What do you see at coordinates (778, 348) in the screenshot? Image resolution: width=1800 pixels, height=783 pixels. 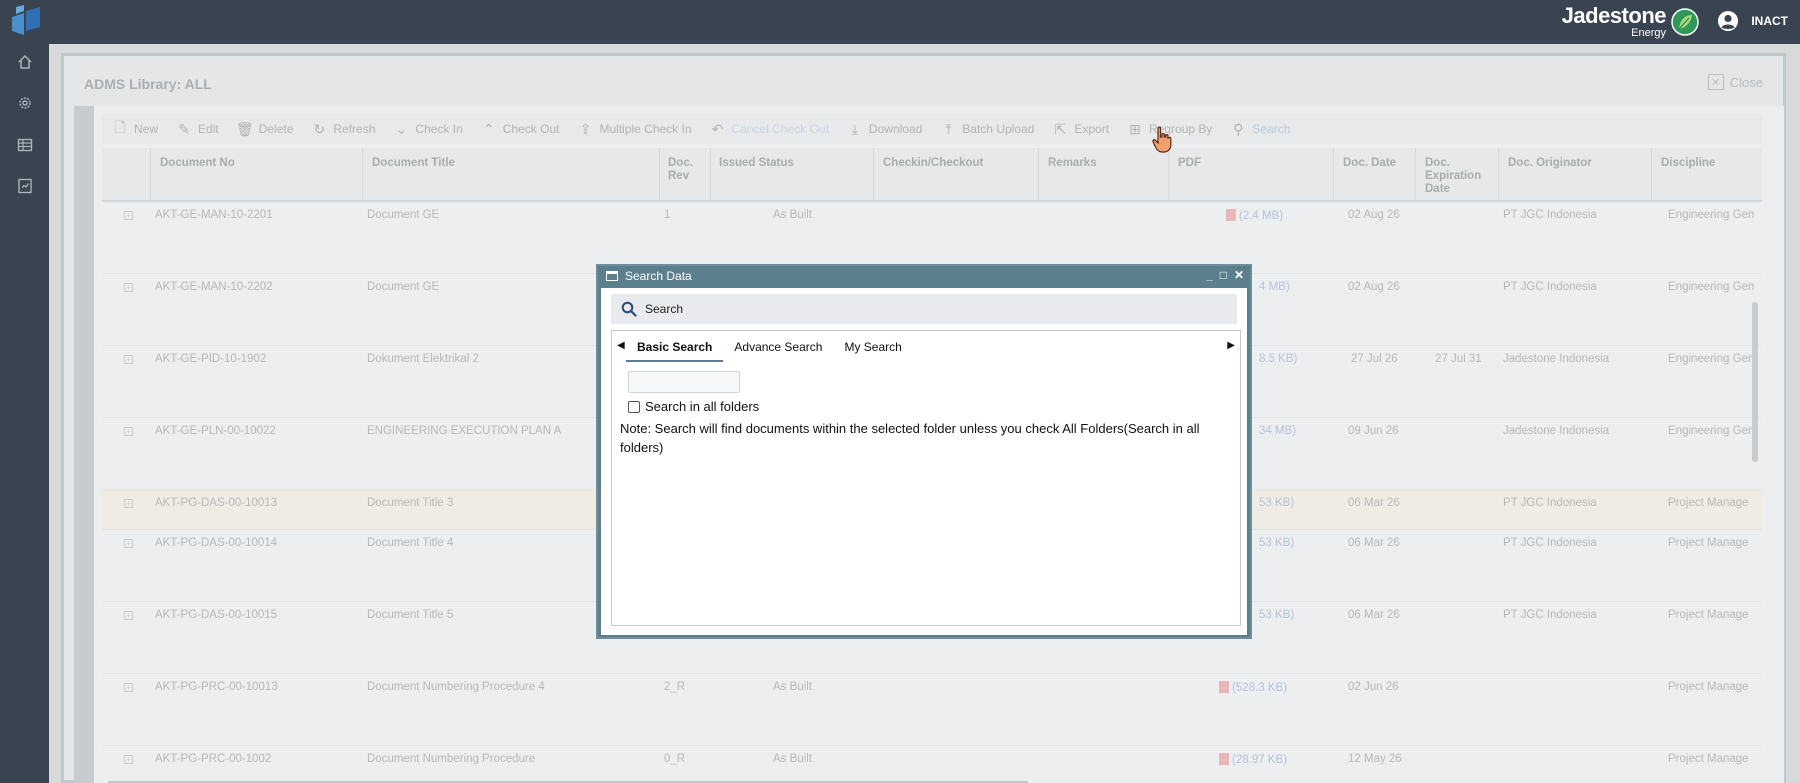 I see `tab-advance-search: Advance Search` at bounding box center [778, 348].